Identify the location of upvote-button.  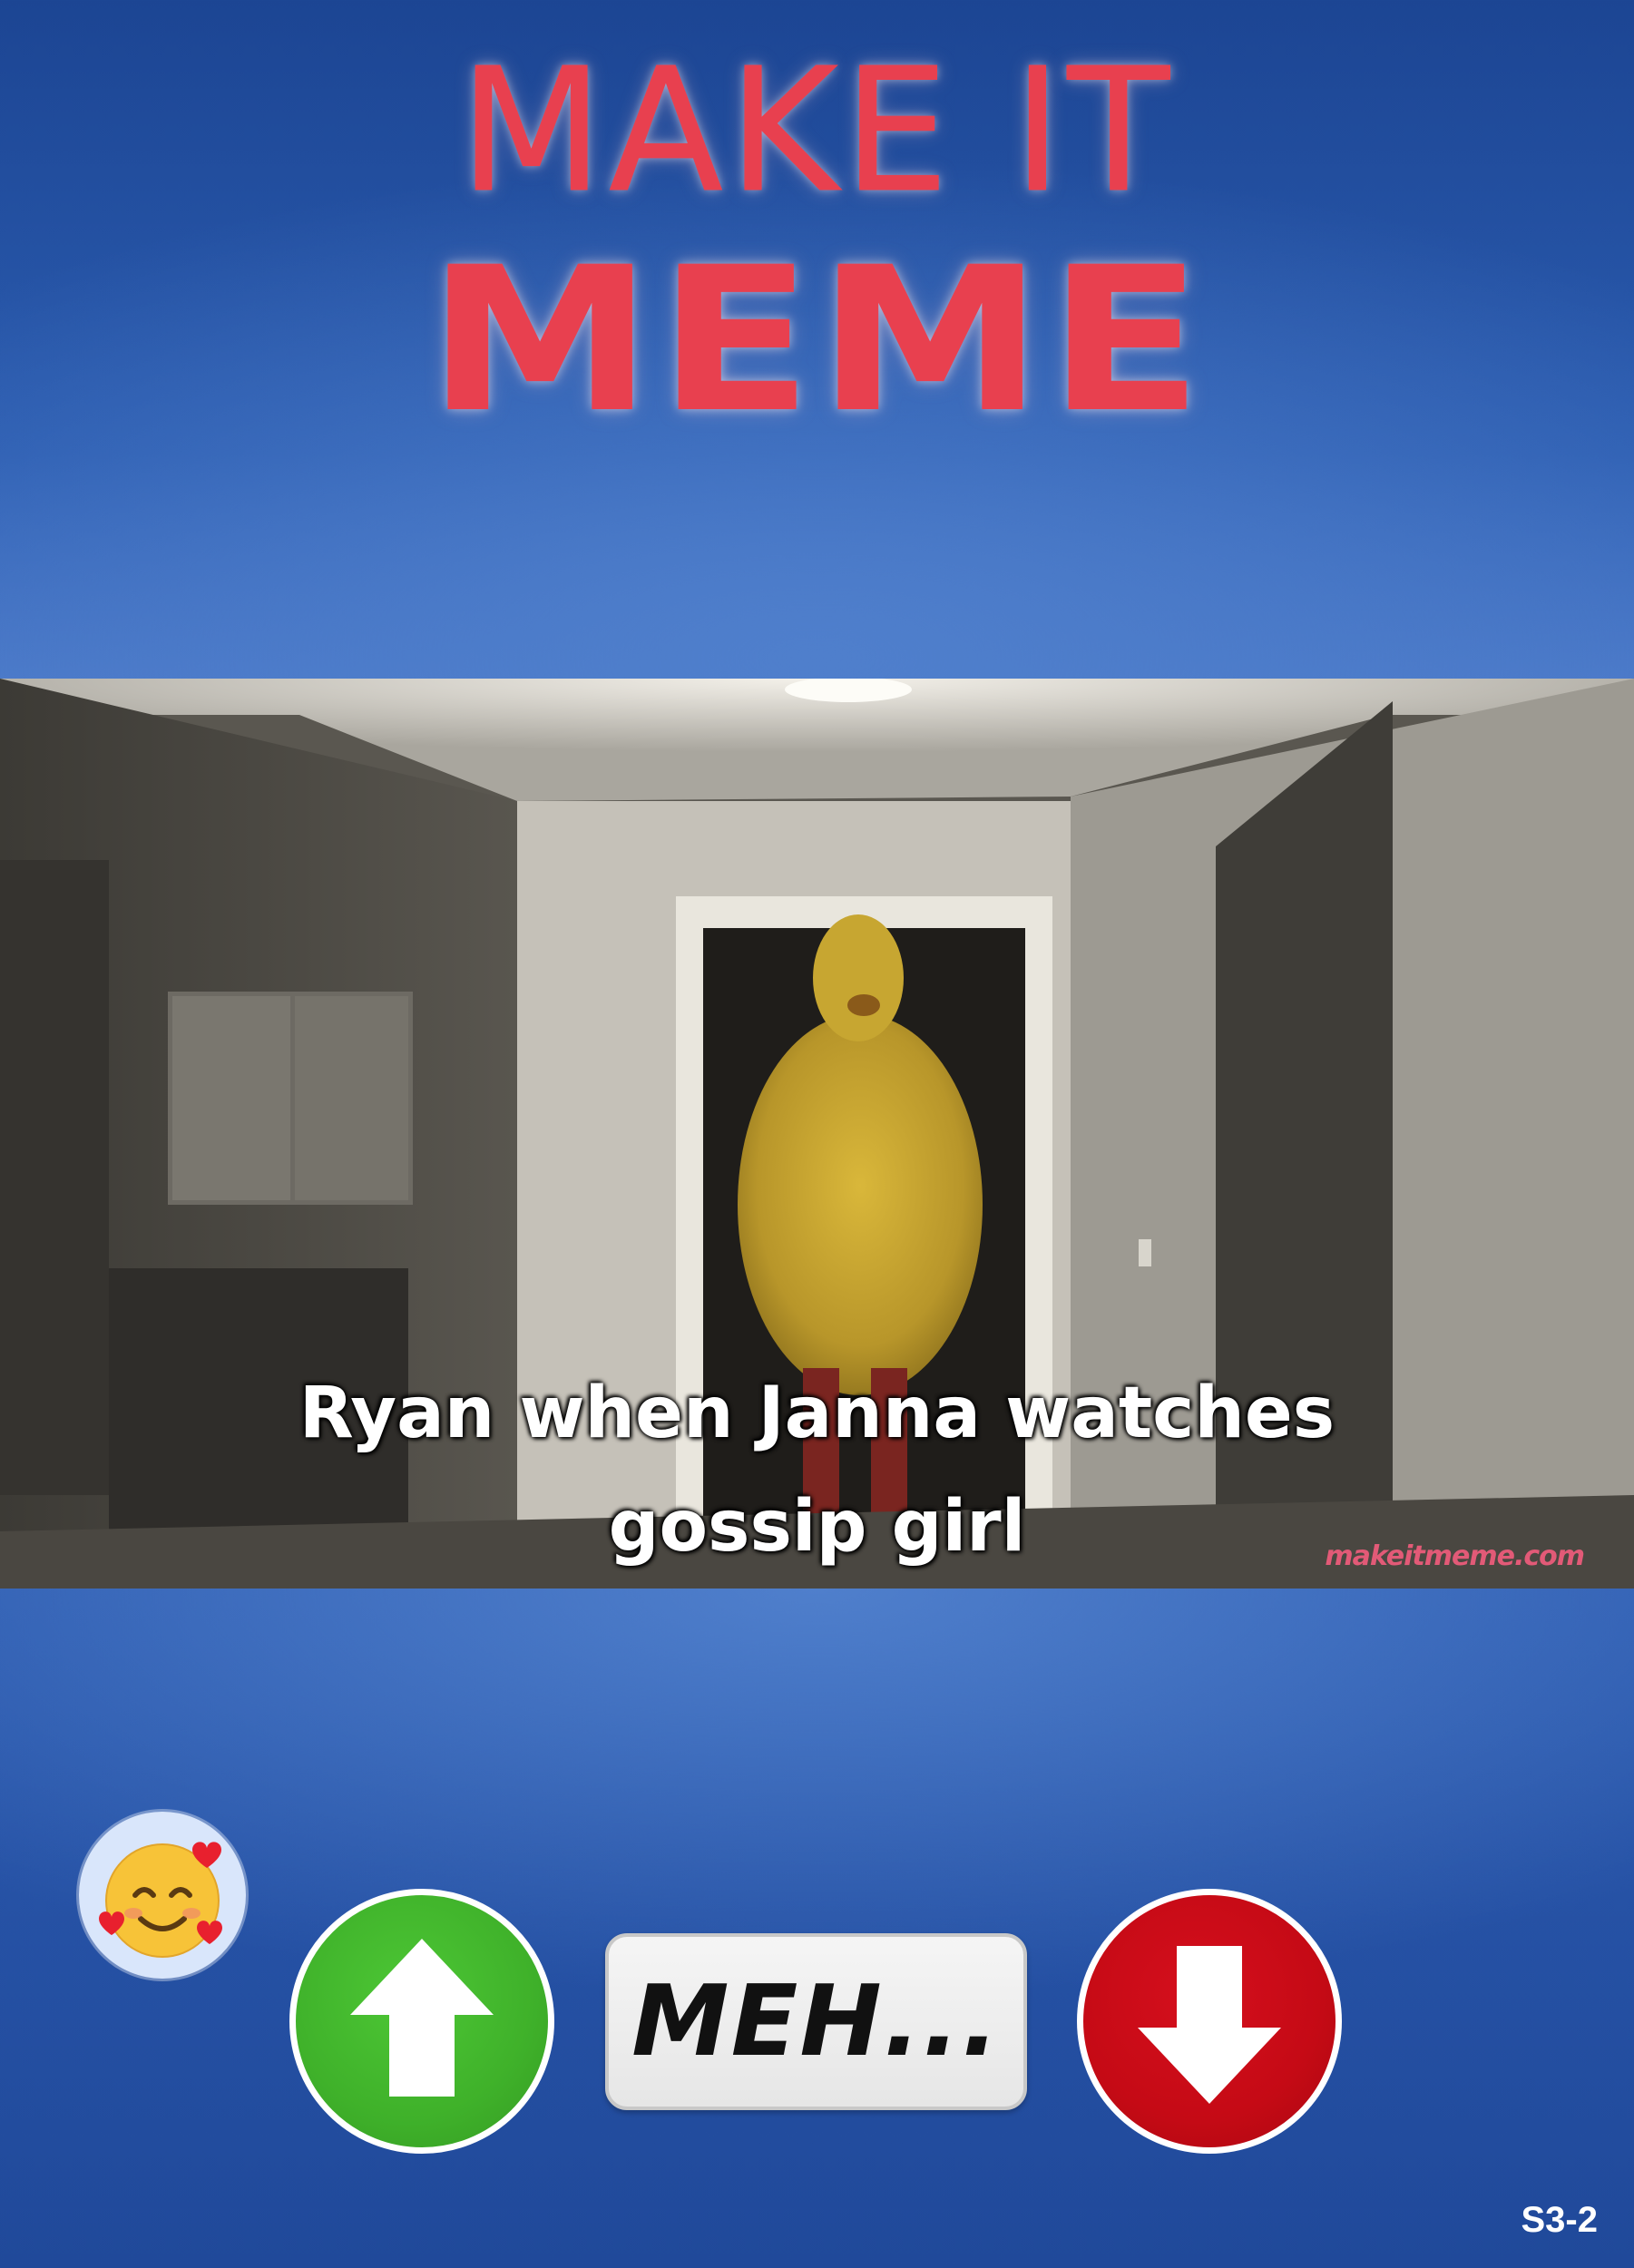
(421, 2022).